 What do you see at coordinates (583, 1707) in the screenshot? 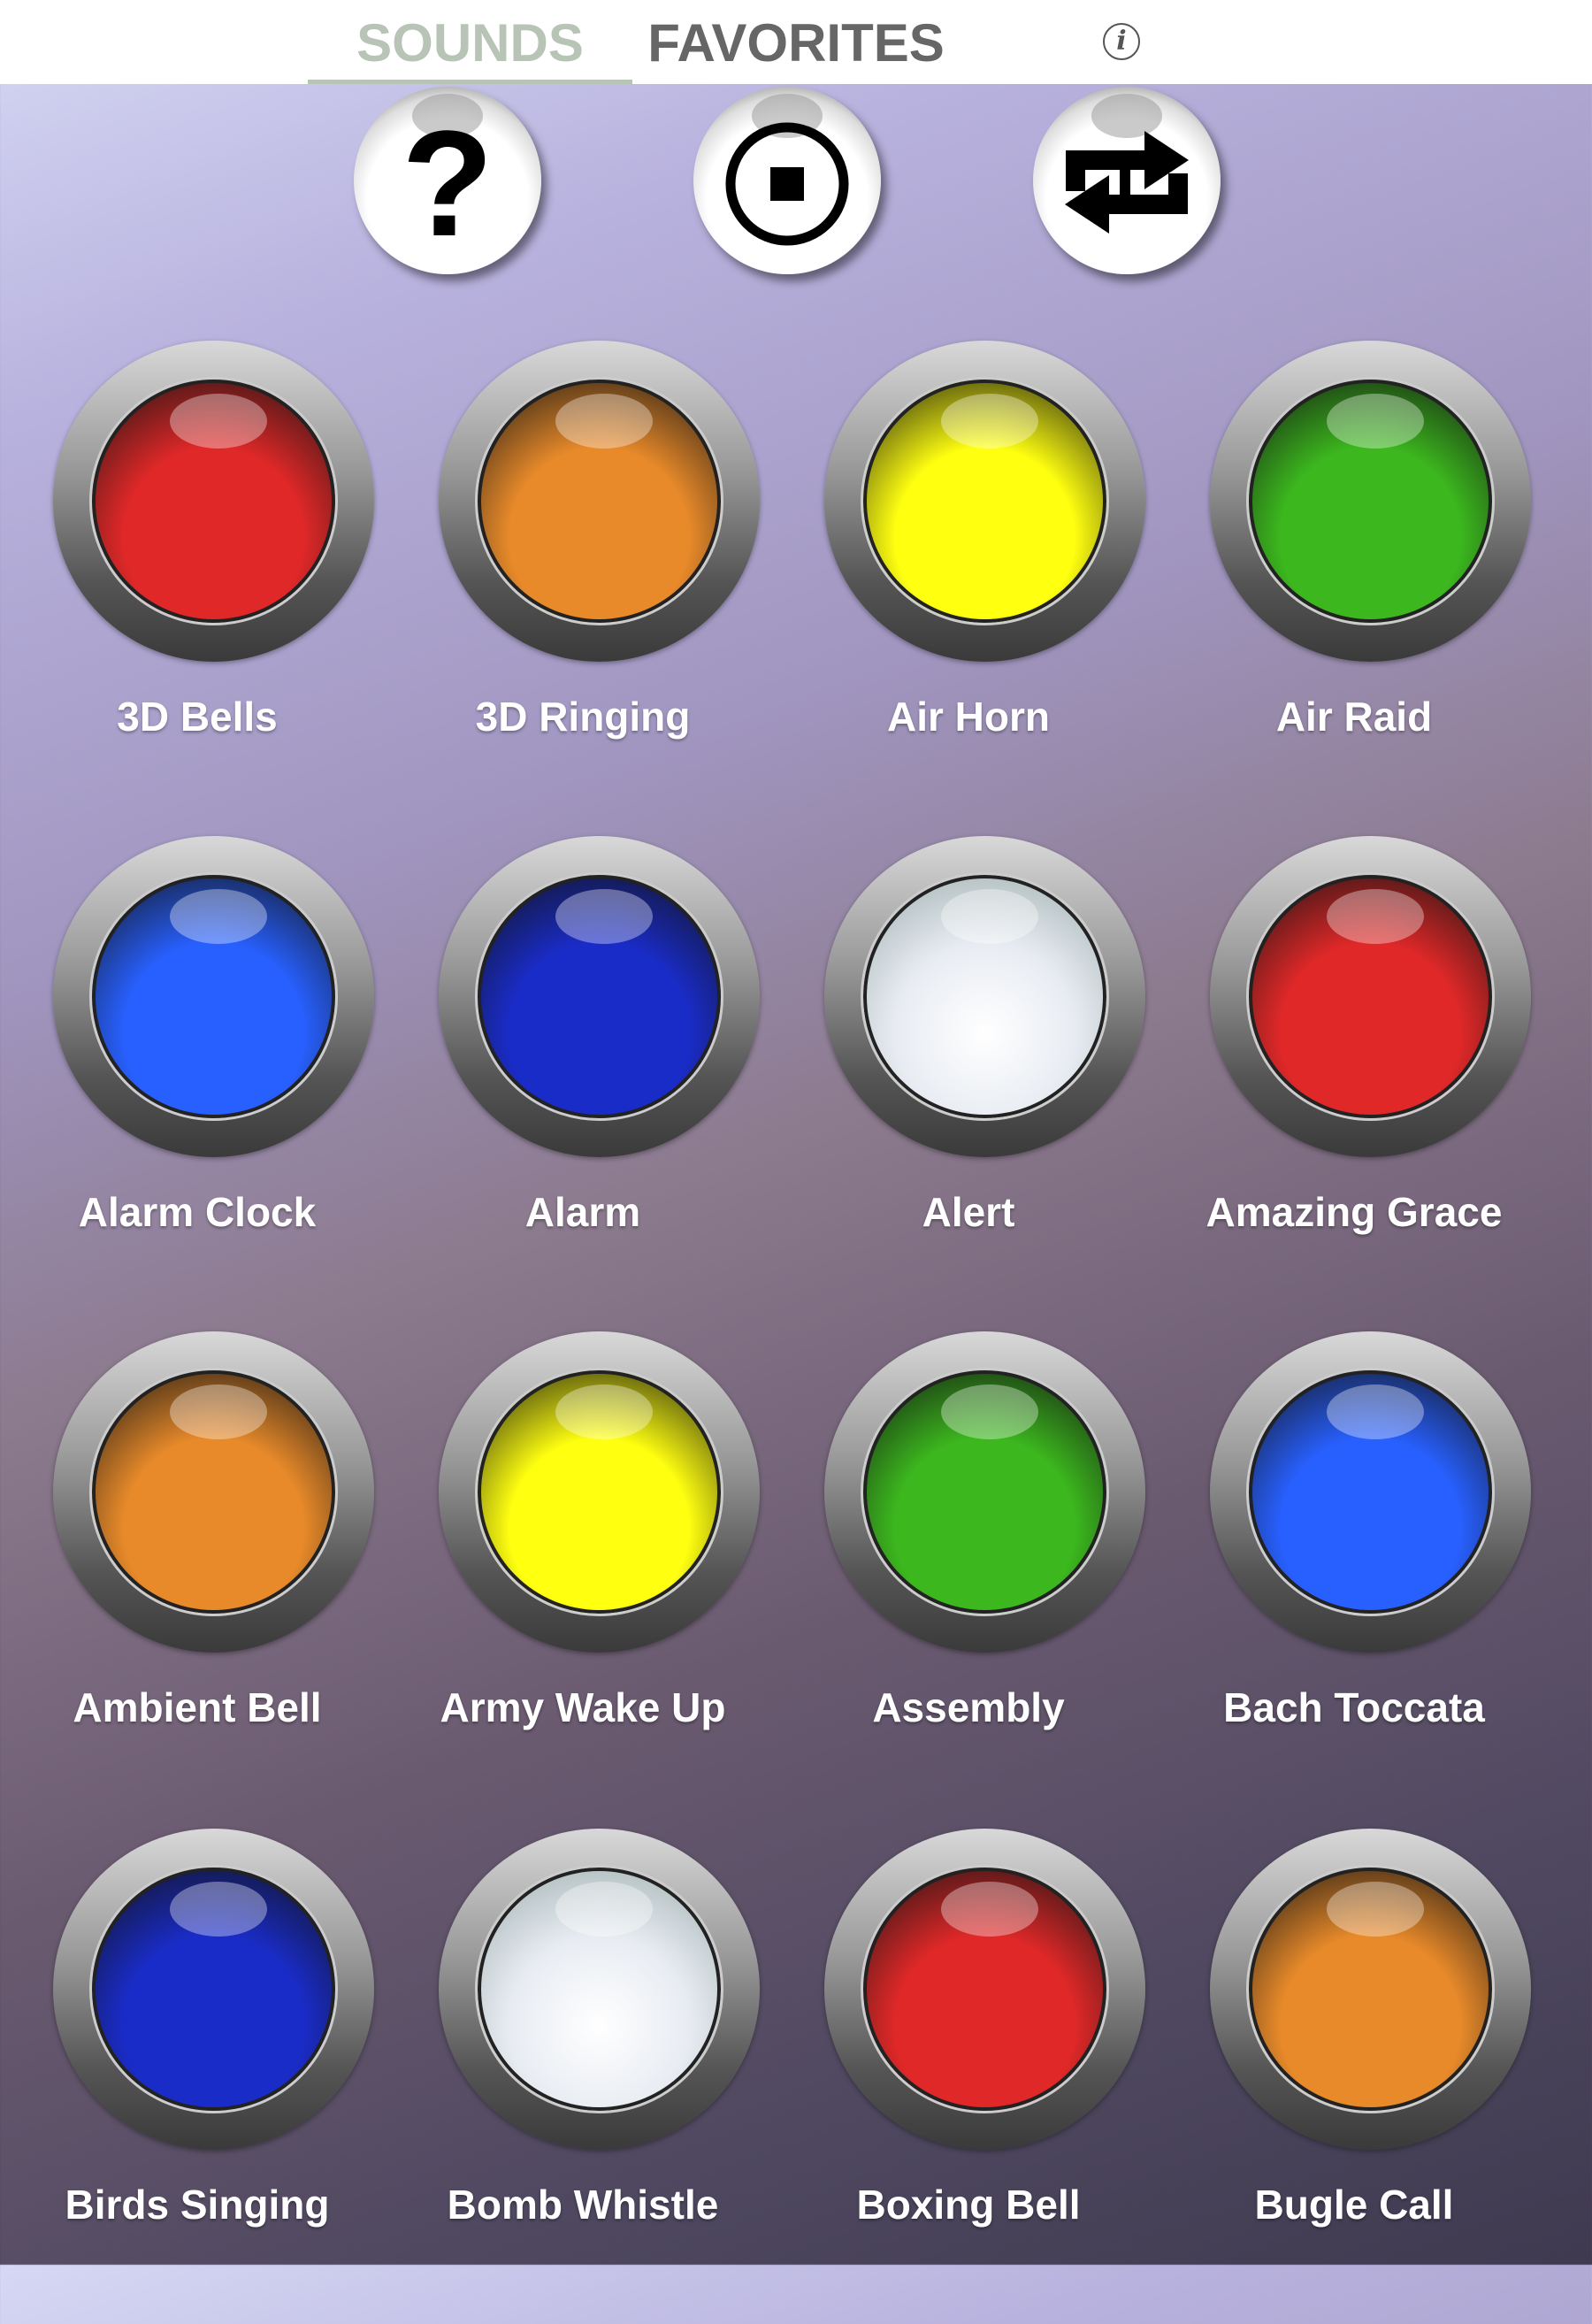
I see `sound-label: Army Wake Up` at bounding box center [583, 1707].